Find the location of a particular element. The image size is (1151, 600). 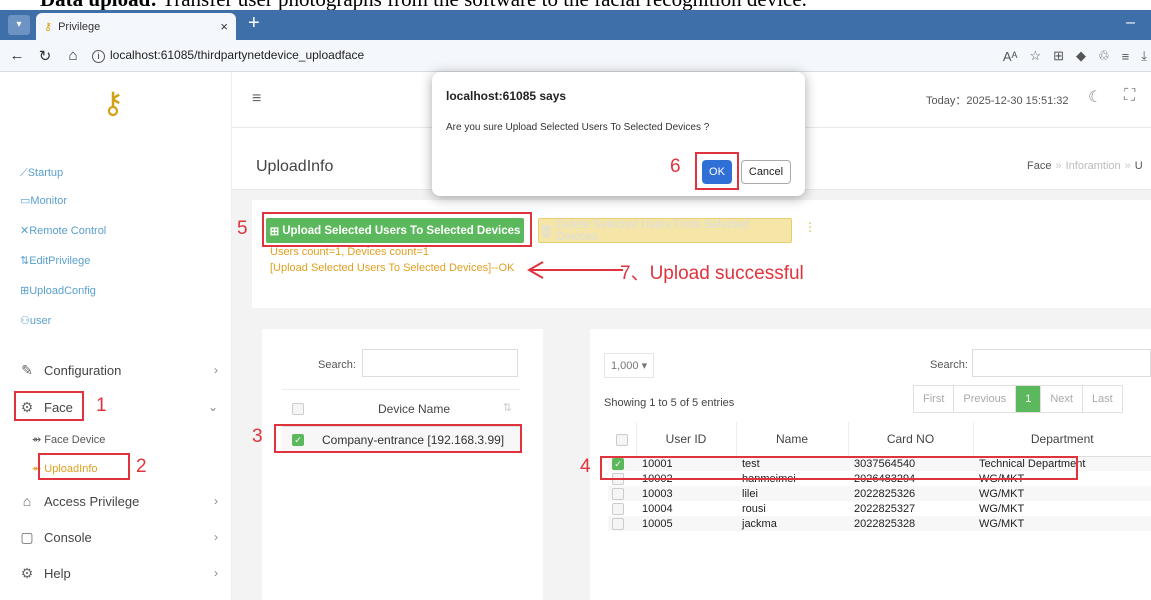

sidebar-item-editprivilege: ⇅EditPrivilege is located at coordinates (55, 260).